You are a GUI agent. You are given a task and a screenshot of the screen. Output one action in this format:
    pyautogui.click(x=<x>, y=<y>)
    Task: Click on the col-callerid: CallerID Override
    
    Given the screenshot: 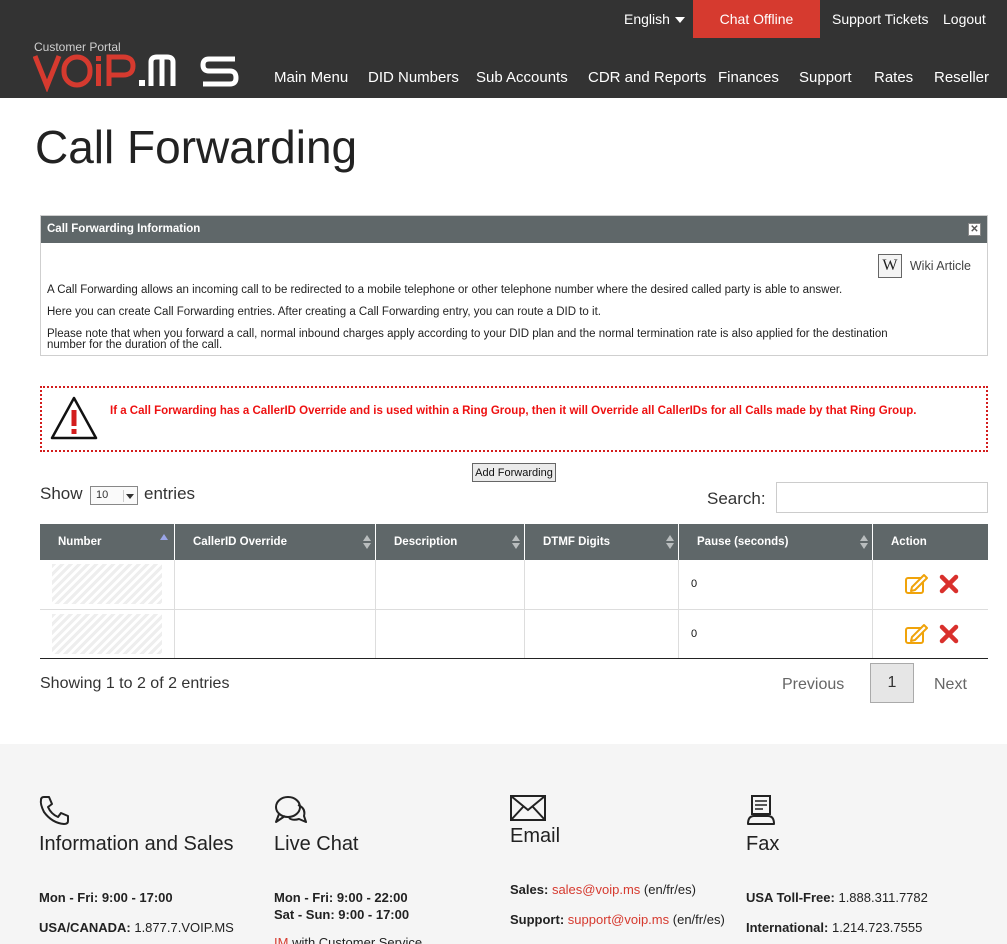 What is the action you would take?
    pyautogui.click(x=275, y=542)
    